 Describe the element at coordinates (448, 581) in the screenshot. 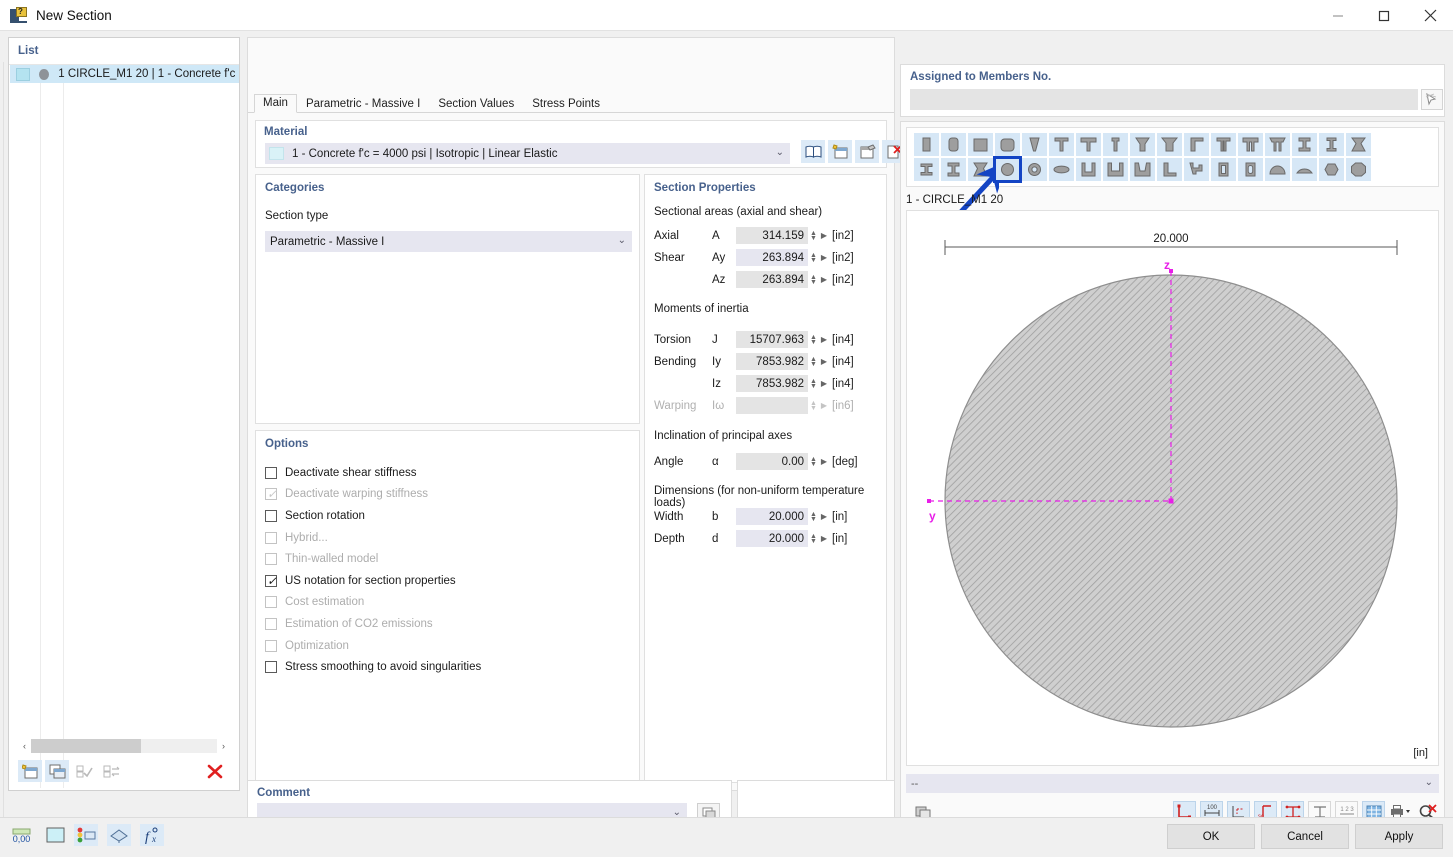

I see `option-us-notation: ✓ US notation for section properties` at that location.